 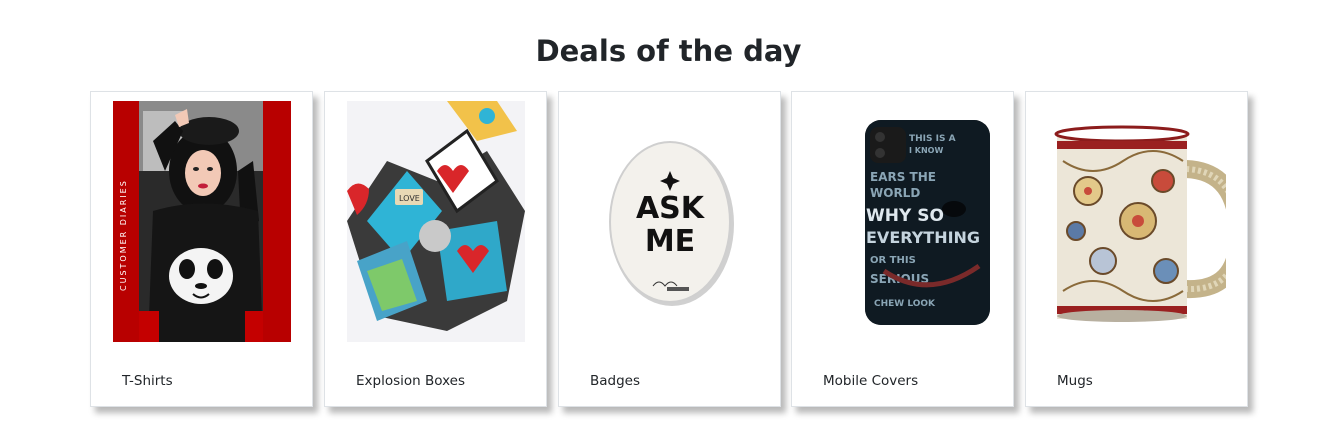 What do you see at coordinates (893, 260) in the screenshot?
I see `svg-text: OR THIS` at bounding box center [893, 260].